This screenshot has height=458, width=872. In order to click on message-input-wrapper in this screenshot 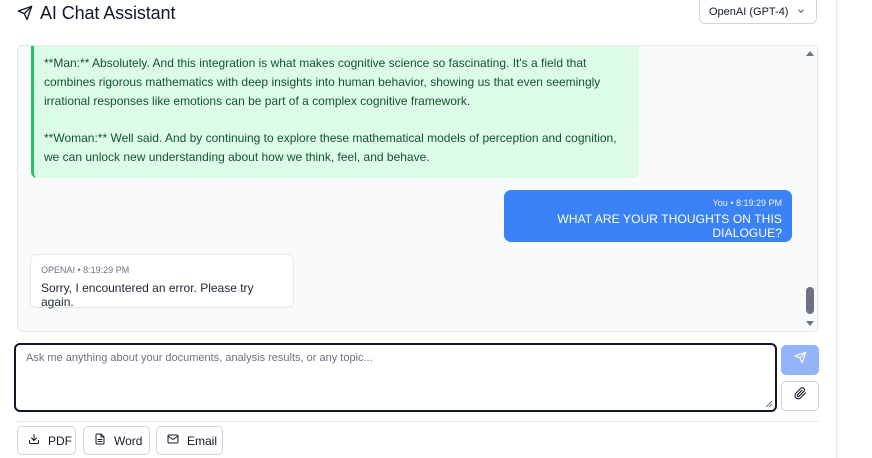, I will do `click(395, 377)`.